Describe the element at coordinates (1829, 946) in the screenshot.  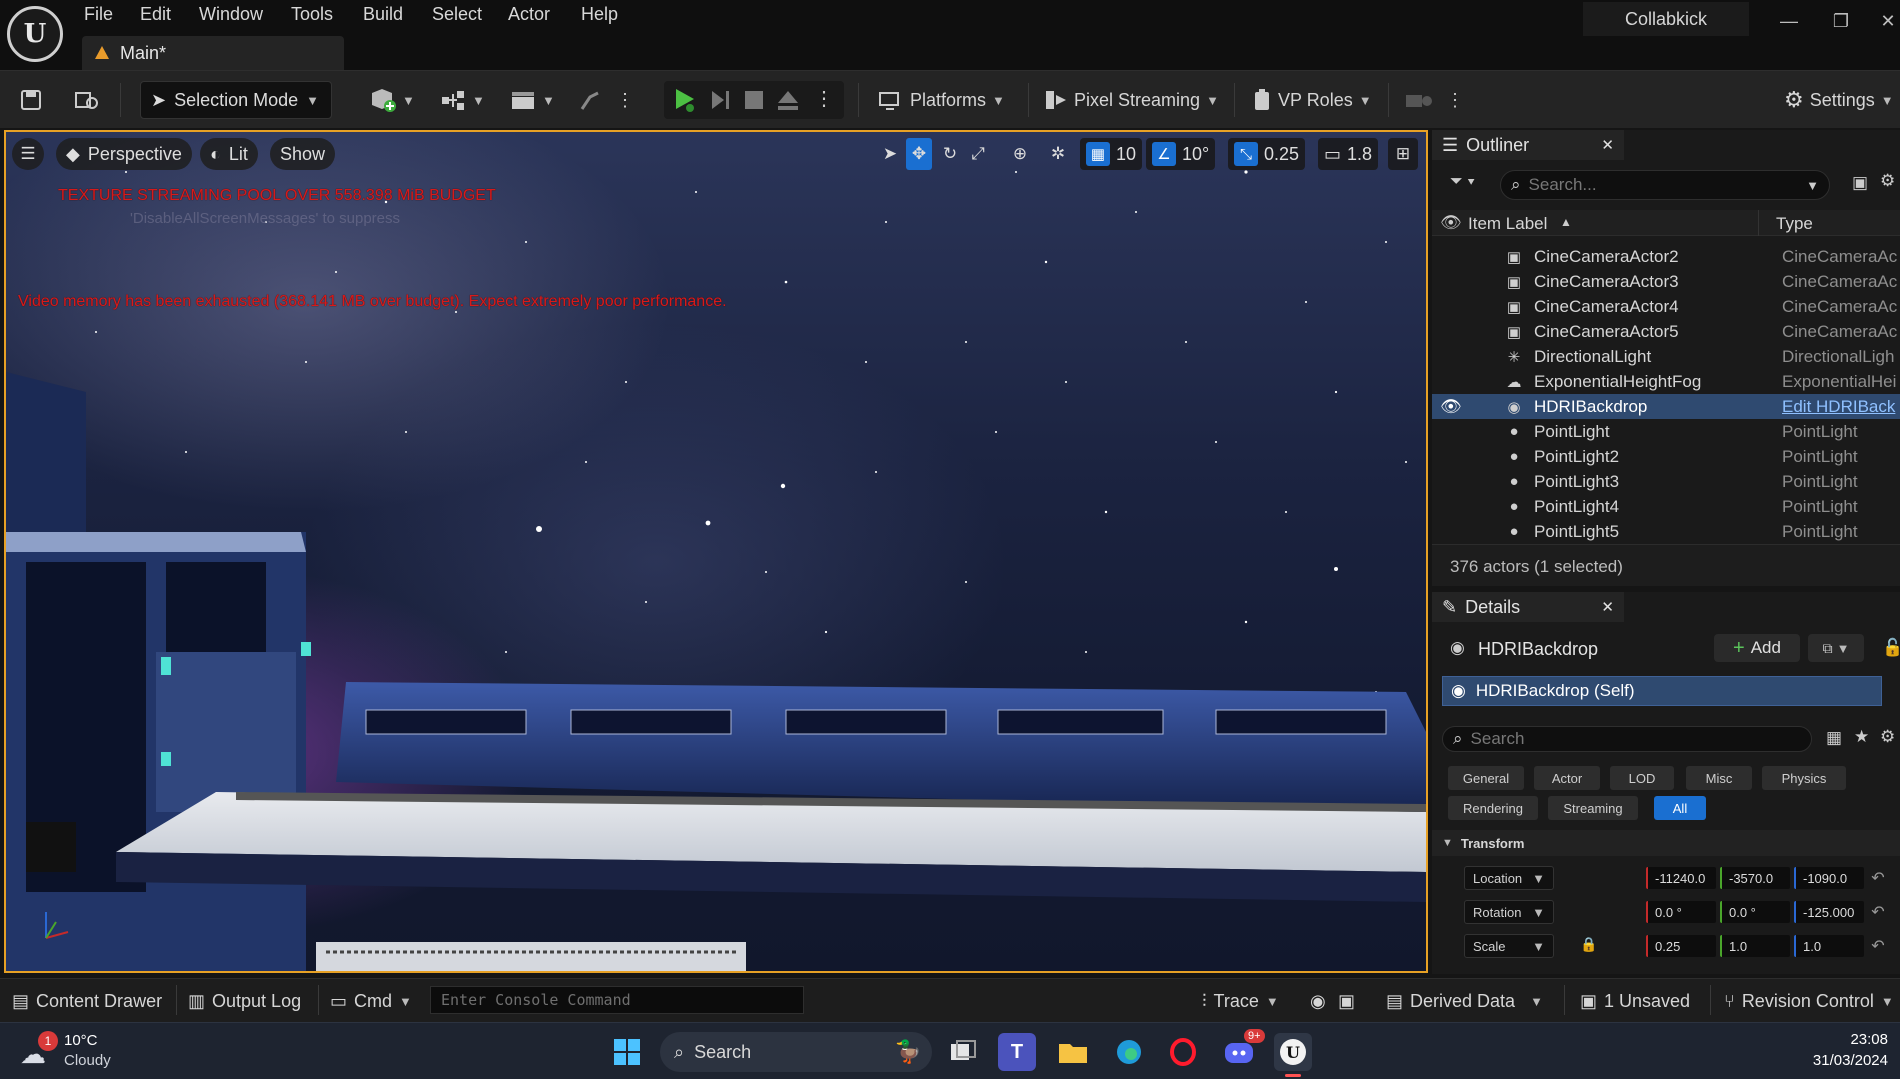
I see `scale-z-field: 1.0` at that location.